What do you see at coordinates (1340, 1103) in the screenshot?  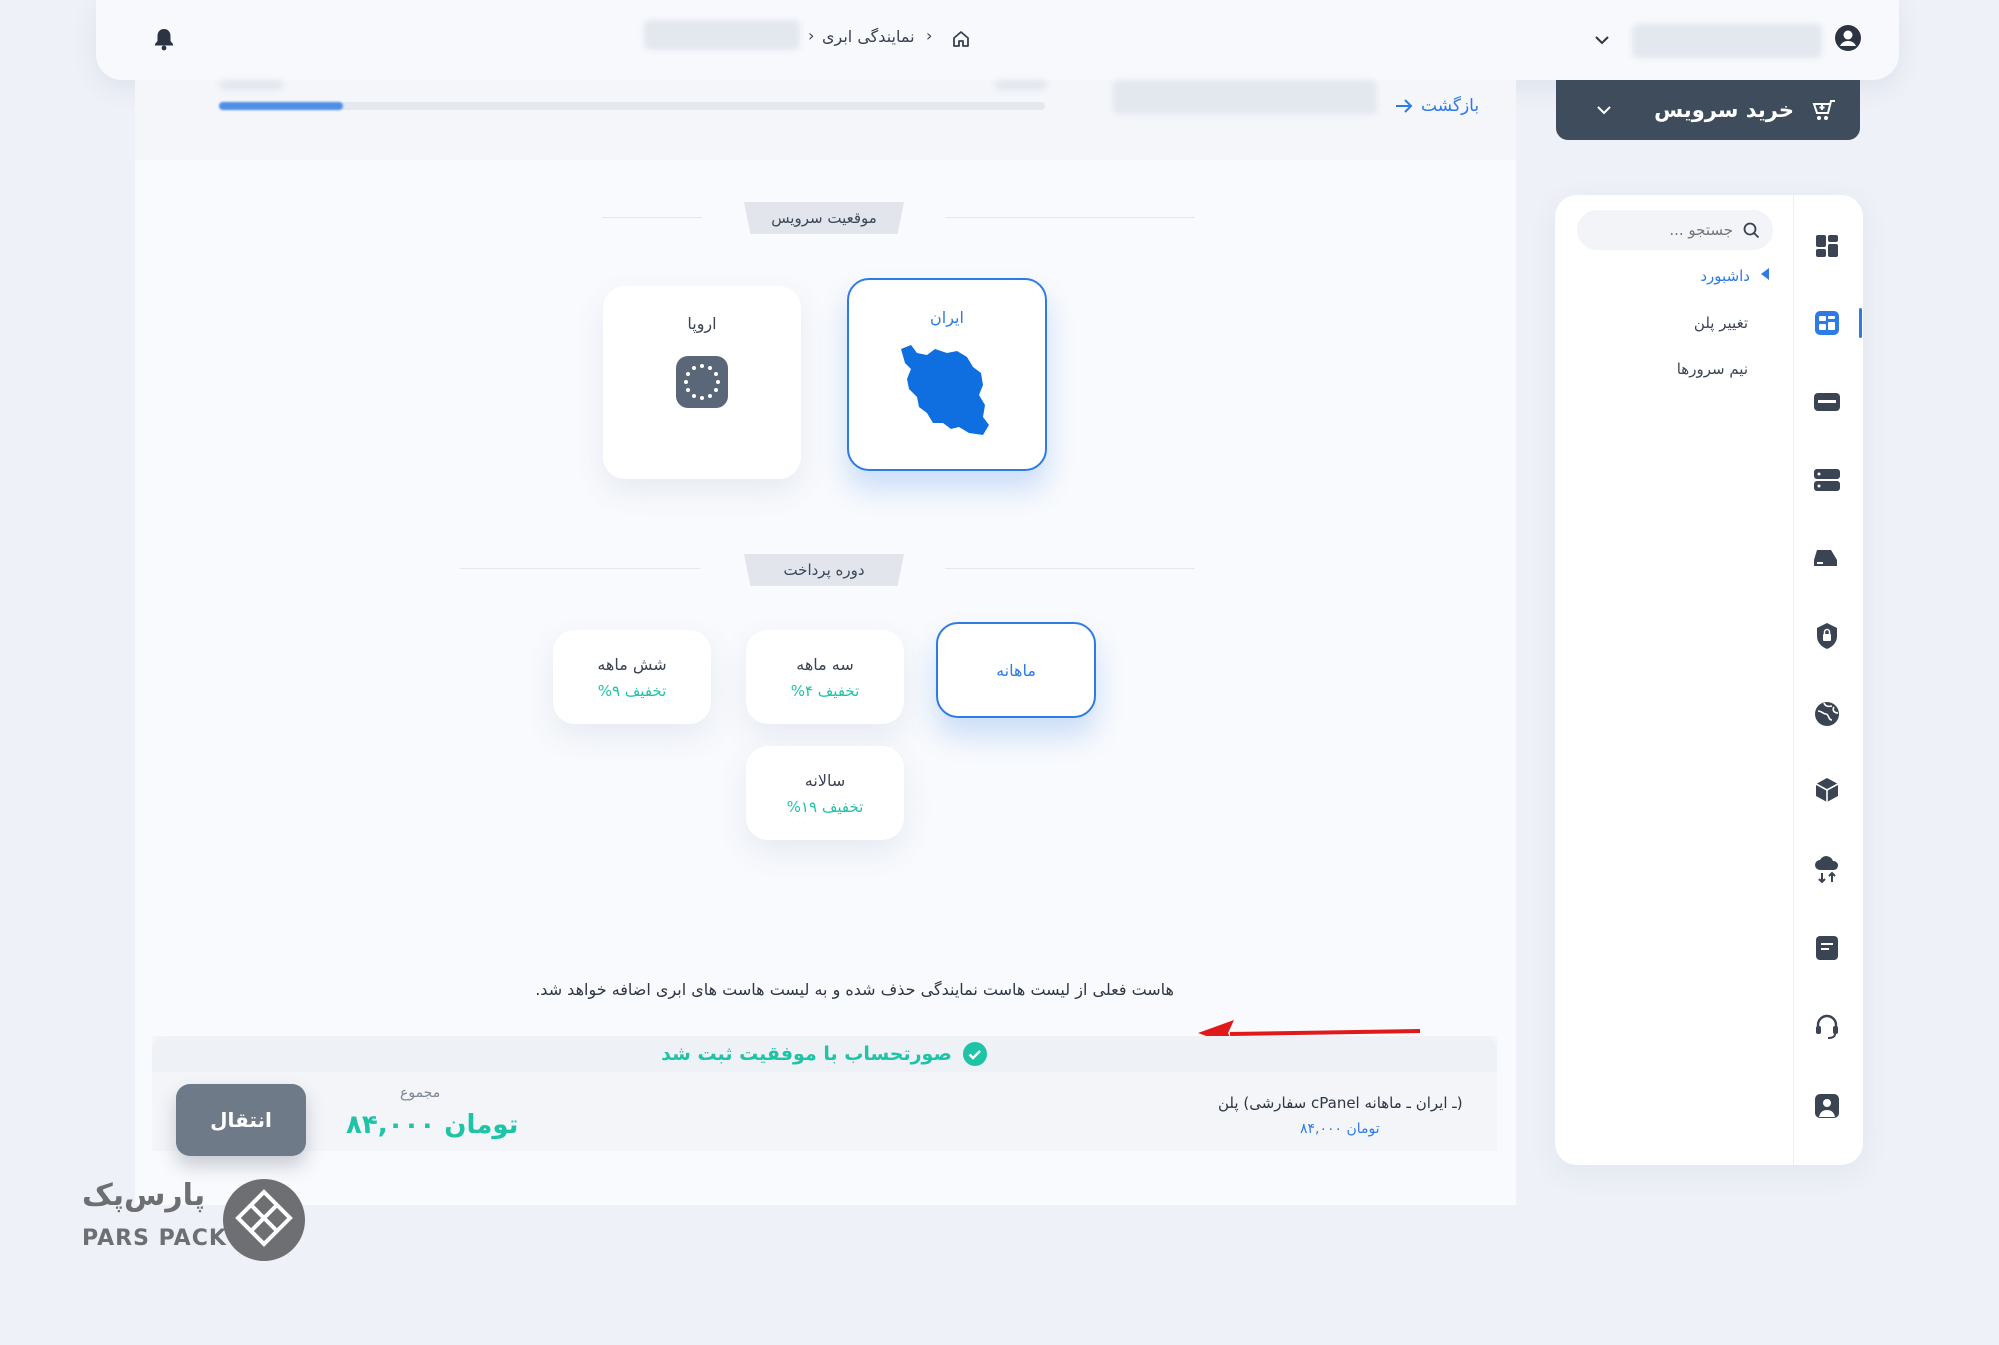 I see `plan-label: پلن (سفارشی cPanel ـ ایران ـ ماهانه)` at bounding box center [1340, 1103].